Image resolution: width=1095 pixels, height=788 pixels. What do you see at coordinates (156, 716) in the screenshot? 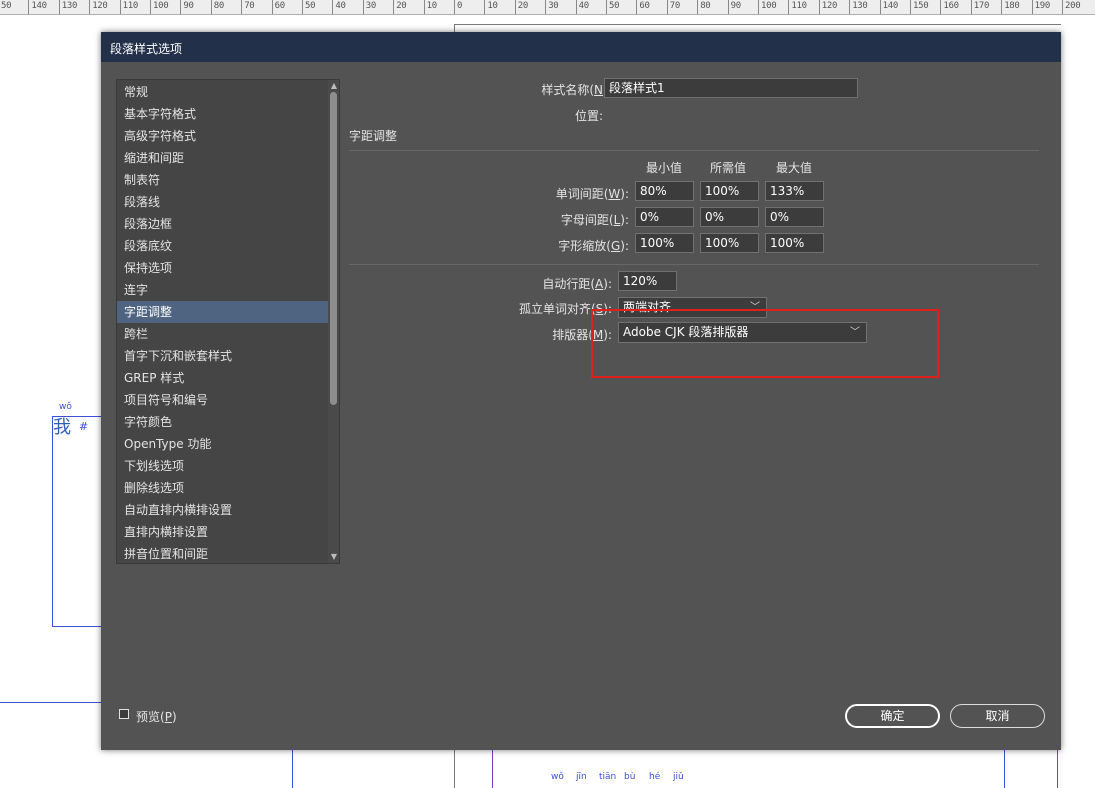
I see `preview-label: 预览(P)` at bounding box center [156, 716].